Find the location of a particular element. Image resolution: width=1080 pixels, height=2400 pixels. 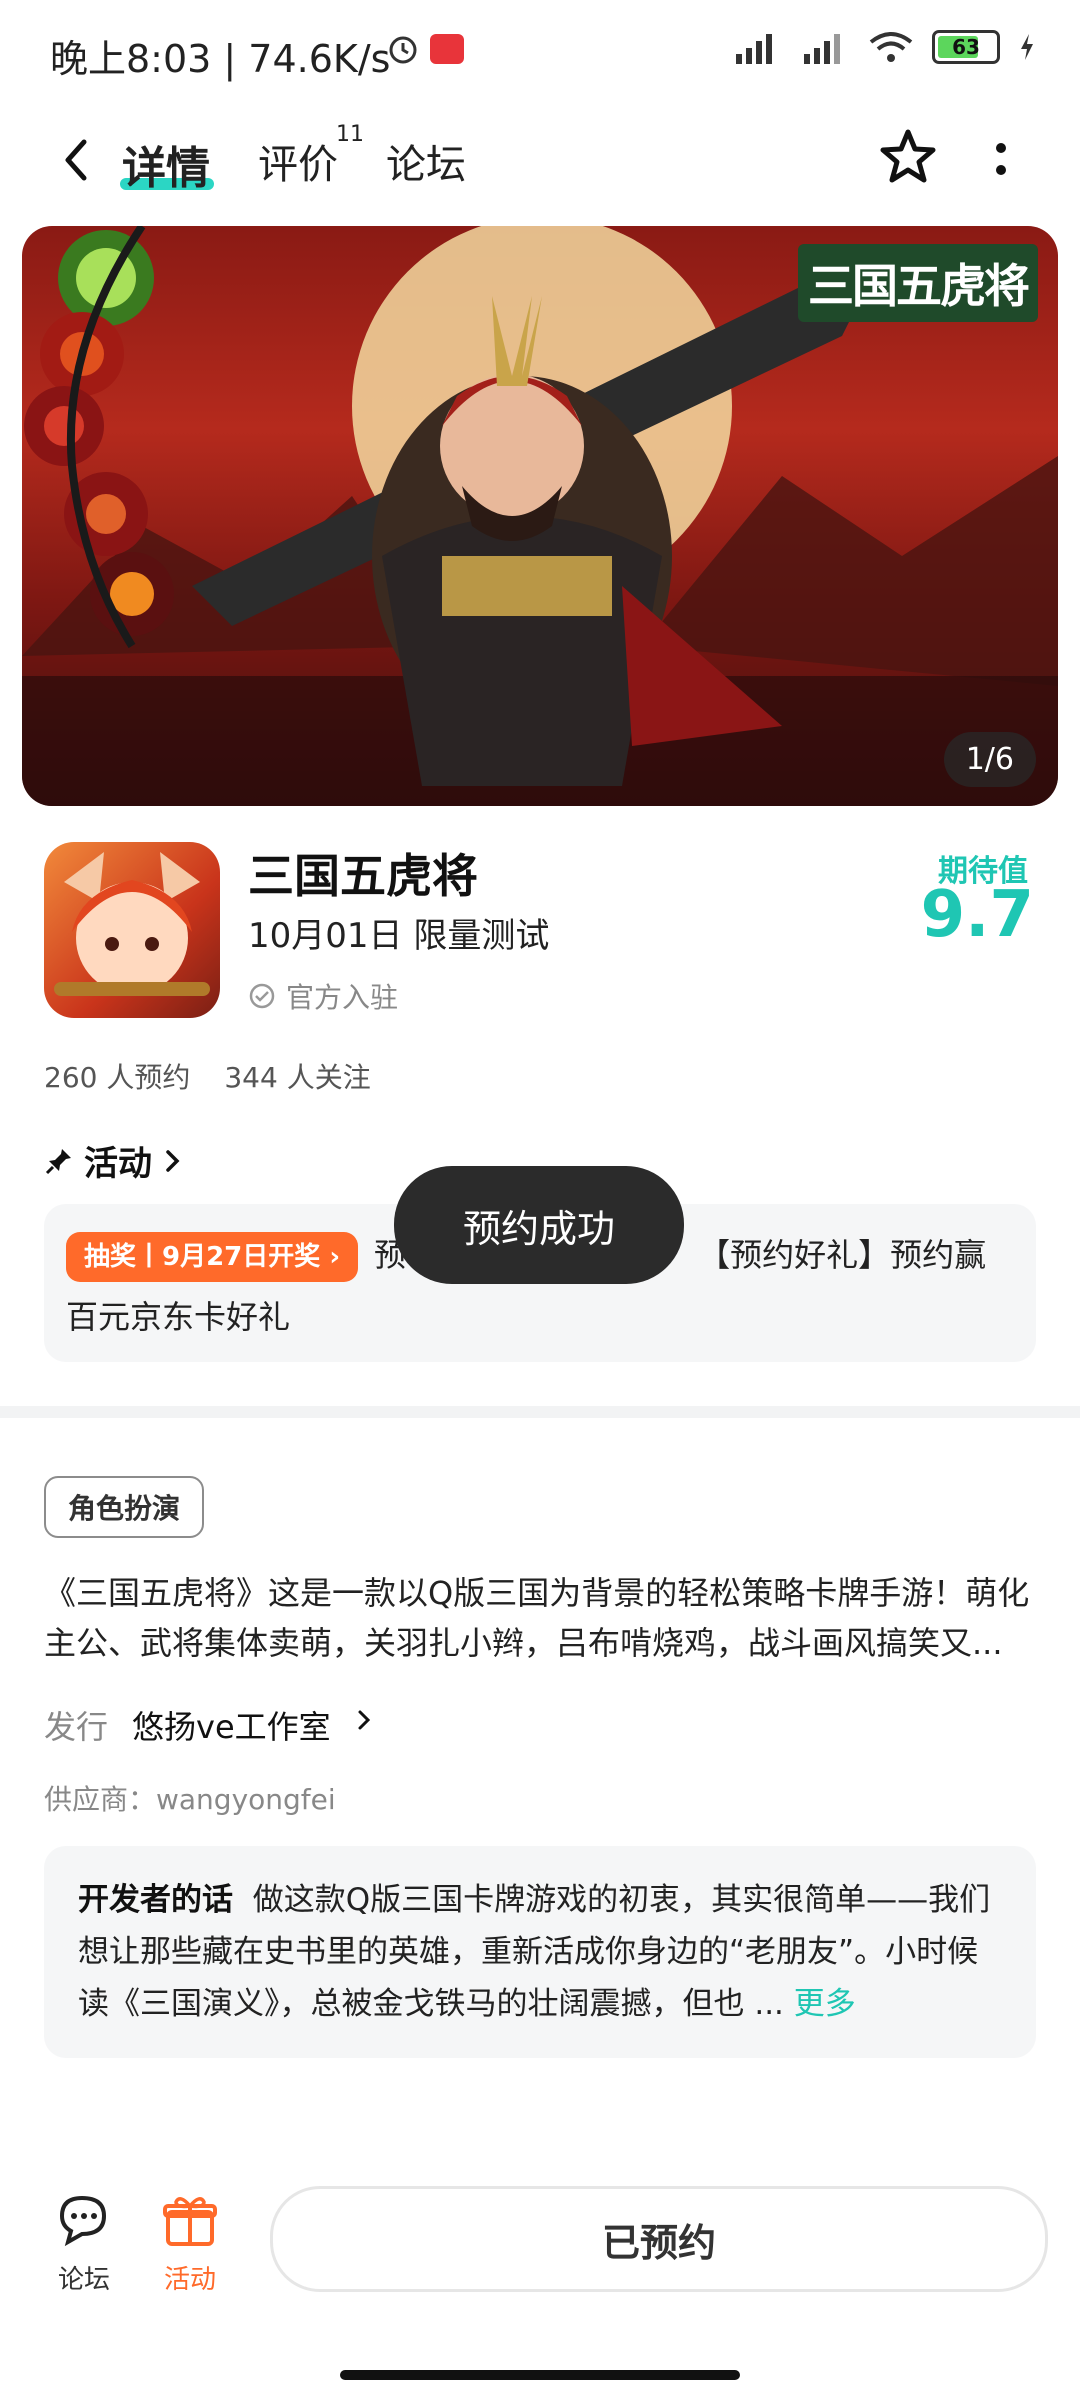

status-bar: 晚上8:03 | 74.6K/s 63 is located at coordinates (540, 50).